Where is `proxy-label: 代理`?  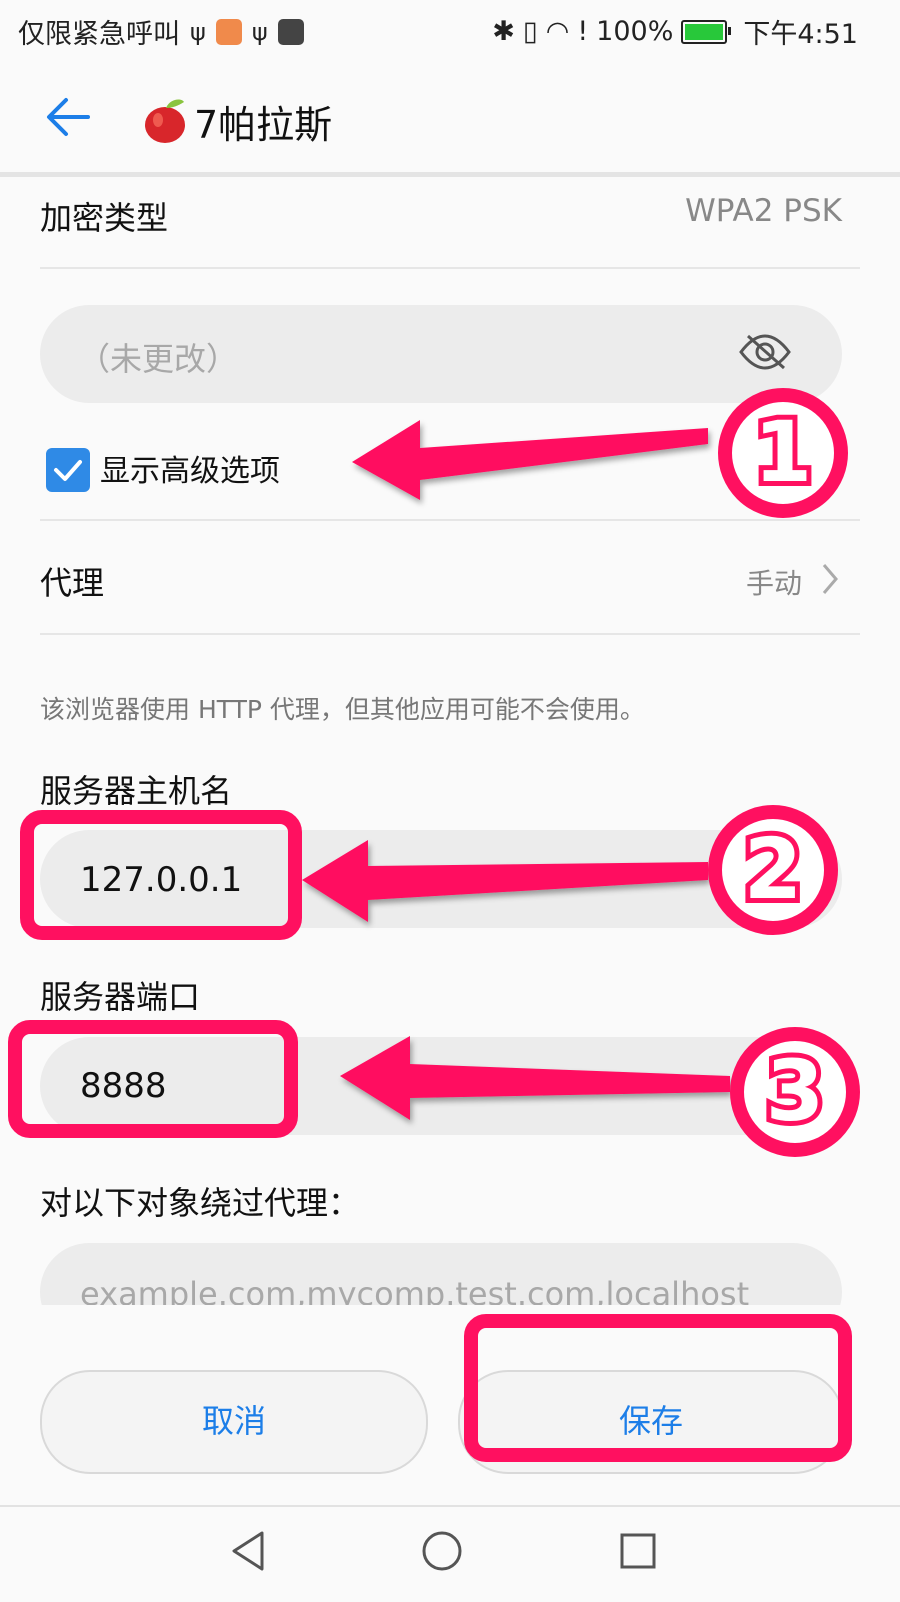 proxy-label: 代理 is located at coordinates (72, 583).